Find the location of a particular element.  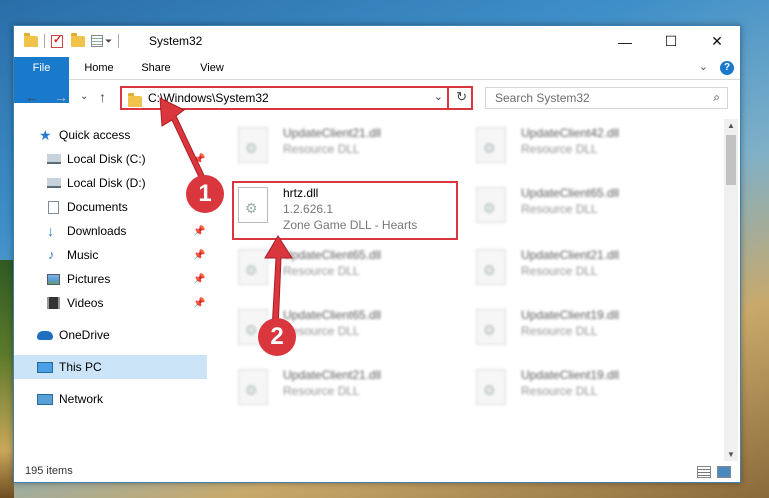

step-2-badge: 2 is located at coordinates (277, 337).